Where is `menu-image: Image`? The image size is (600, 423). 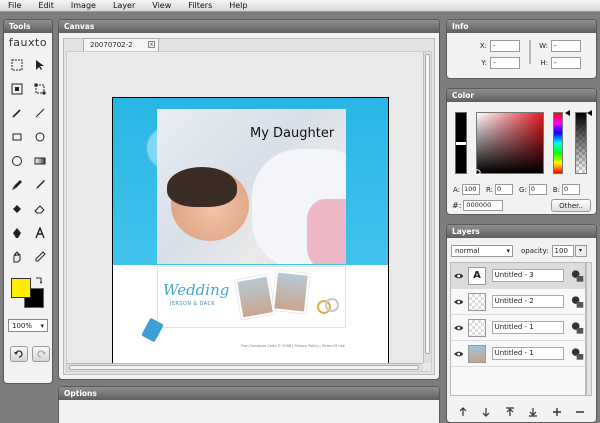
menu-image: Image is located at coordinates (83, 5).